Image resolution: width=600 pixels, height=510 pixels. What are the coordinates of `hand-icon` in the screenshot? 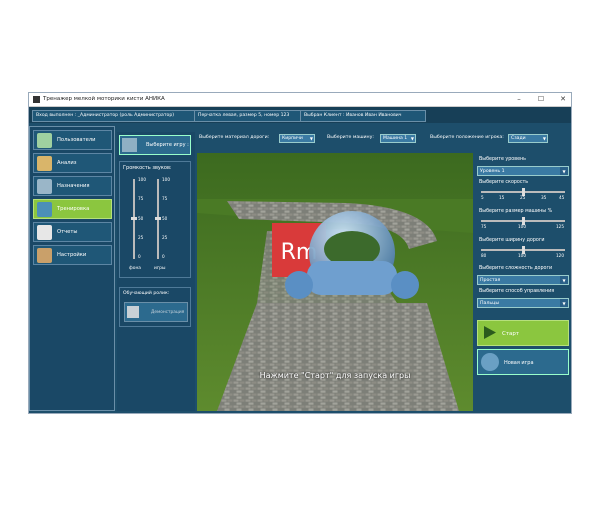 It's located at (44, 163).